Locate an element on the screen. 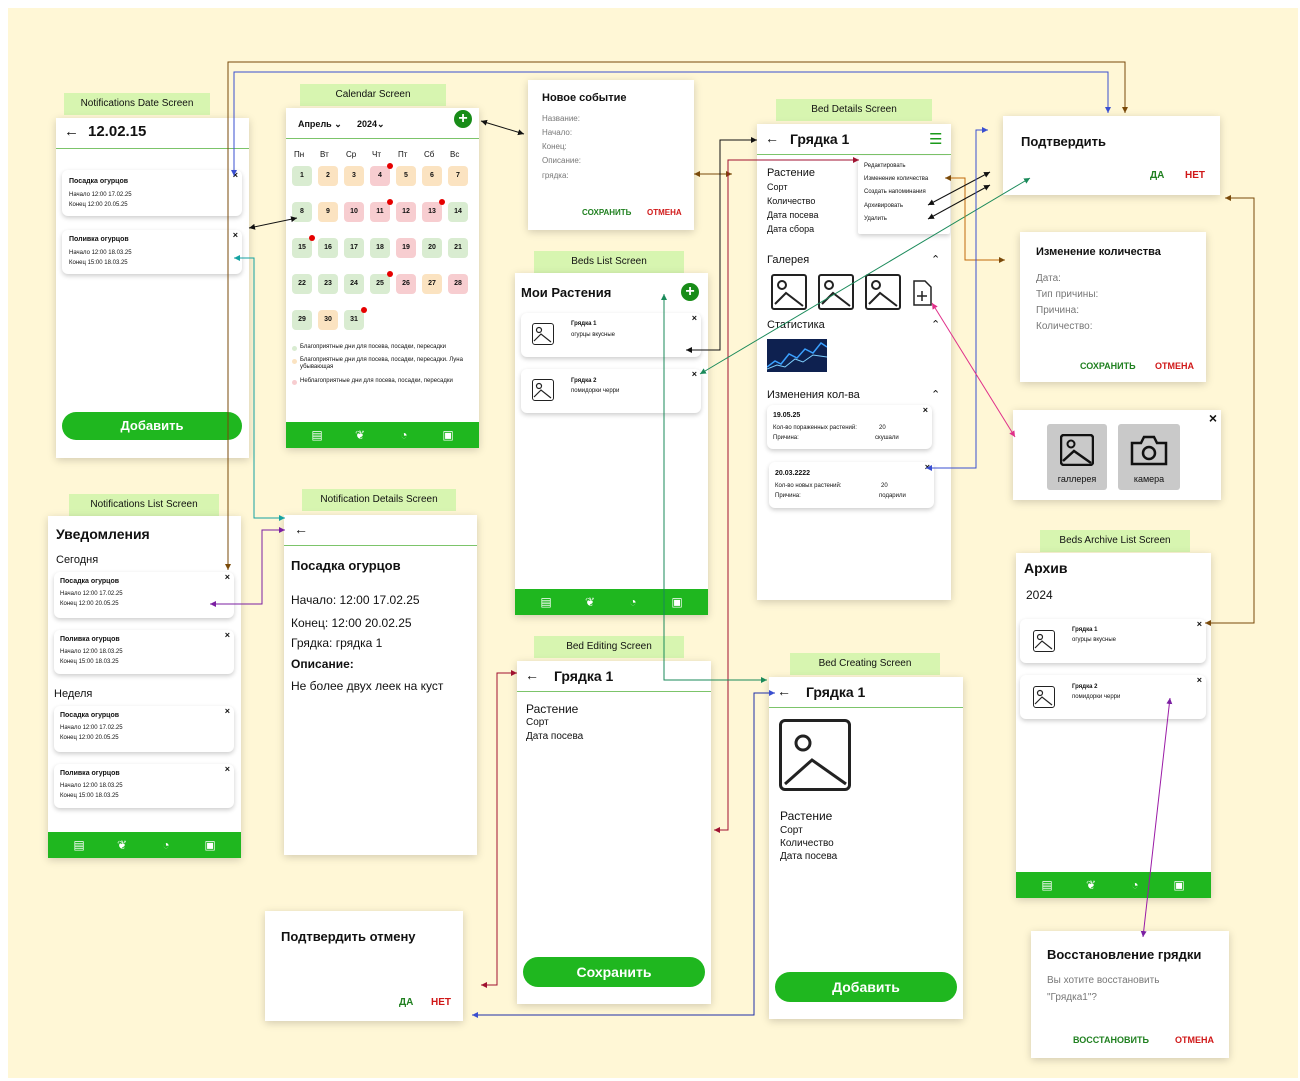 The height and width of the screenshot is (1081, 1300). arrow-create-cancel is located at coordinates (623, 854).